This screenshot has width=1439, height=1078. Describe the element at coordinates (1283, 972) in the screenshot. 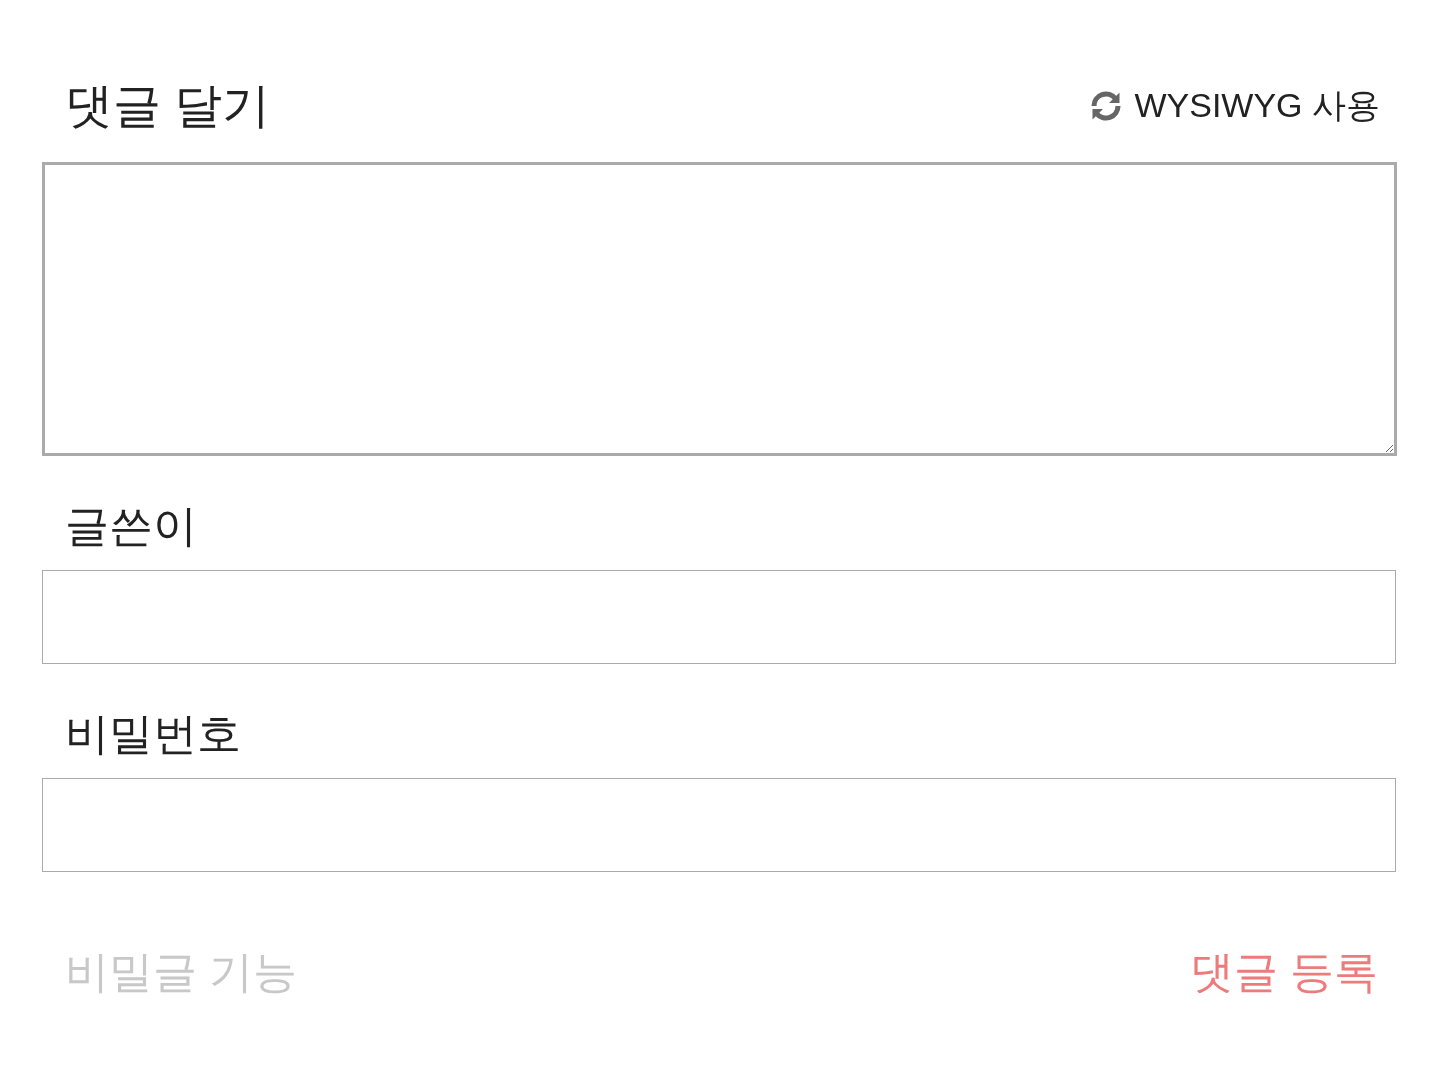

I see `submit-button: 댓글 등록` at that location.